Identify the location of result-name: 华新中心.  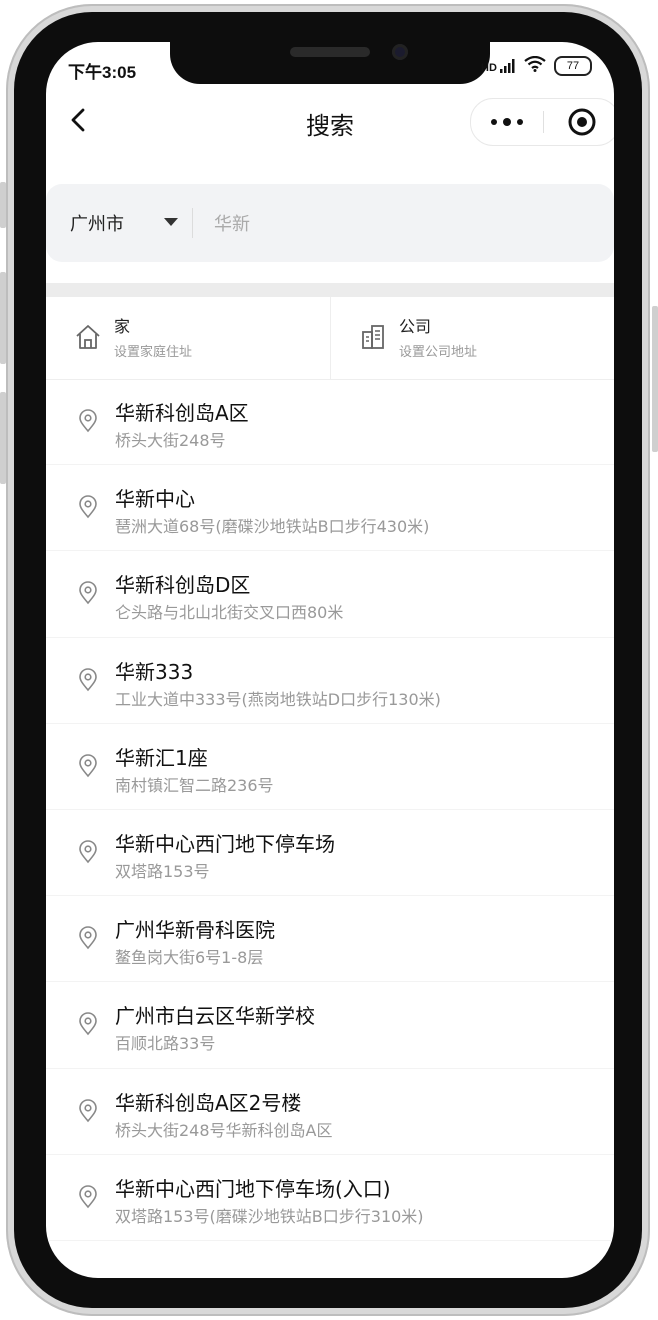
(155, 499).